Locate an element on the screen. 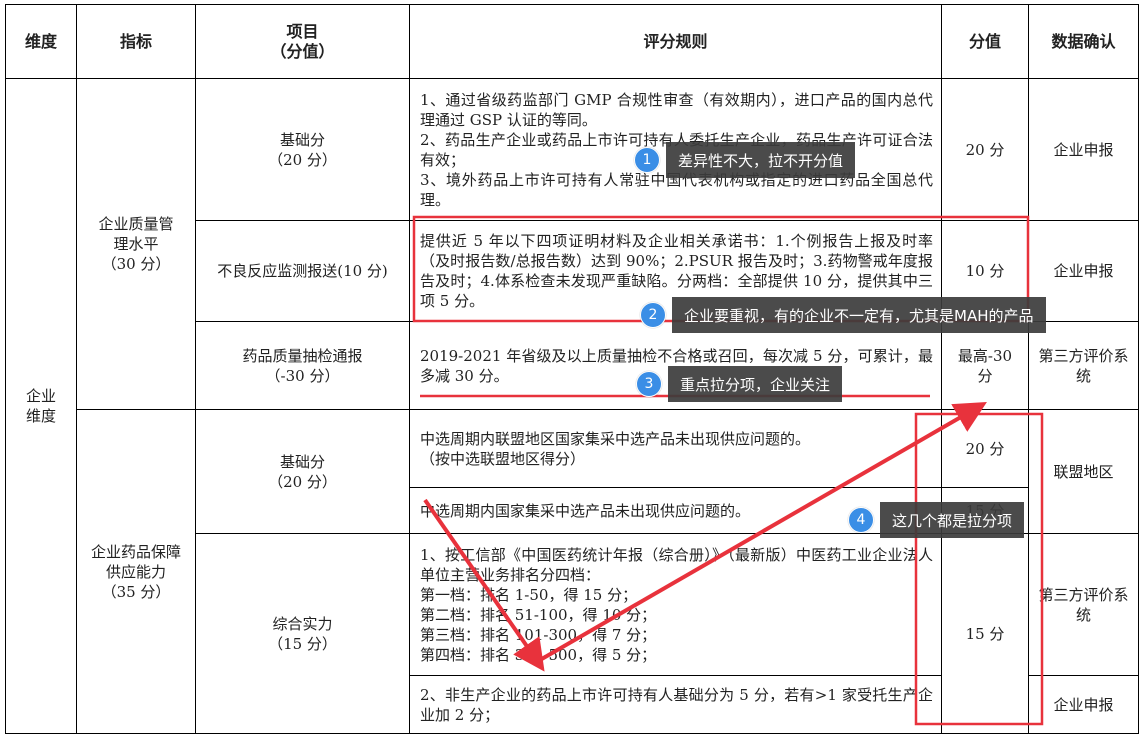 The image size is (1144, 739). header-row: 维度 指标 项目 （分值） 评分规则 分值 数据确认 is located at coordinates (572, 41).